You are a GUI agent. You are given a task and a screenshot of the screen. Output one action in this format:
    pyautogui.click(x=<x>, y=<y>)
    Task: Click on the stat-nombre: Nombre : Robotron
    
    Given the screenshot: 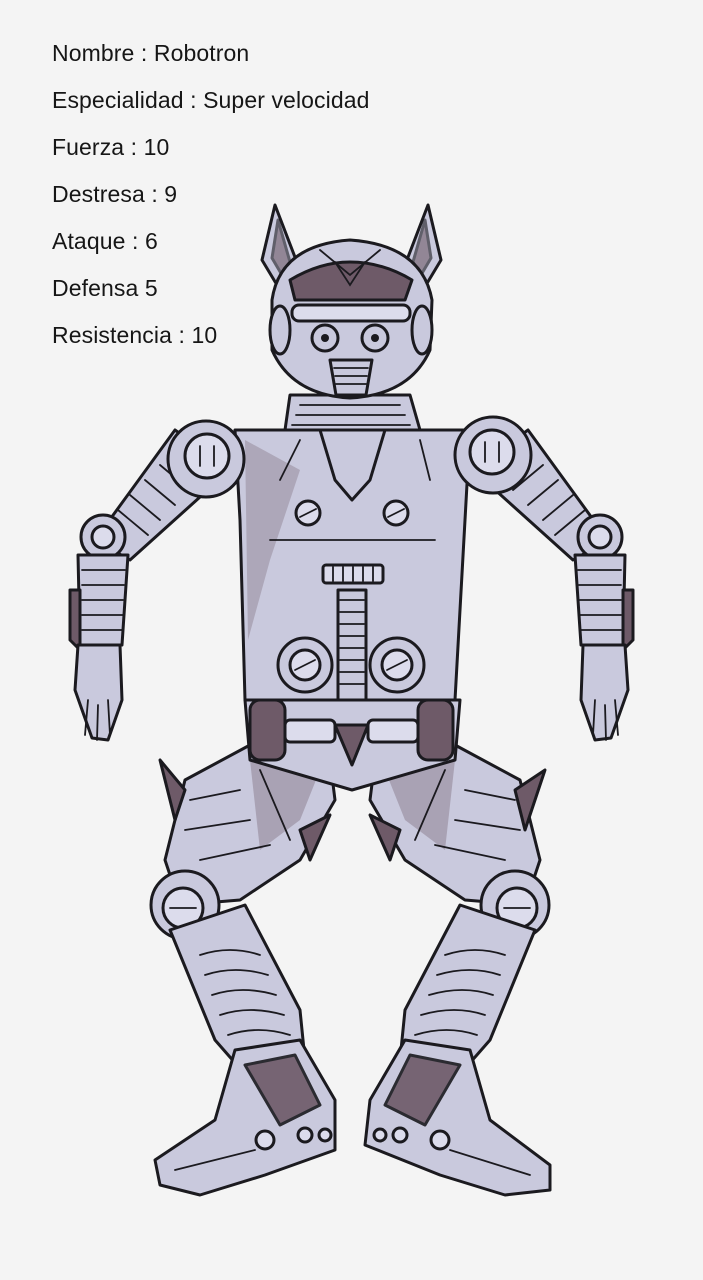 What is the action you would take?
    pyautogui.click(x=151, y=53)
    